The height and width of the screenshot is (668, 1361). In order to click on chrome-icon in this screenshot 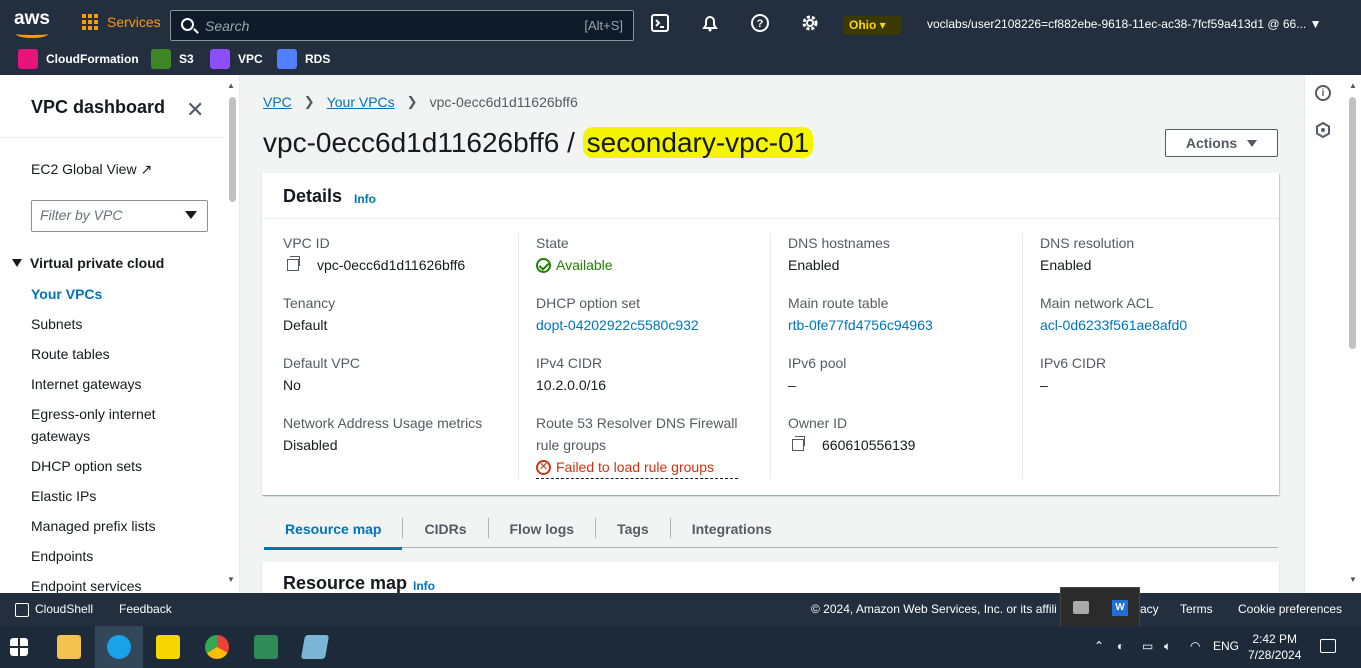, I will do `click(217, 647)`.